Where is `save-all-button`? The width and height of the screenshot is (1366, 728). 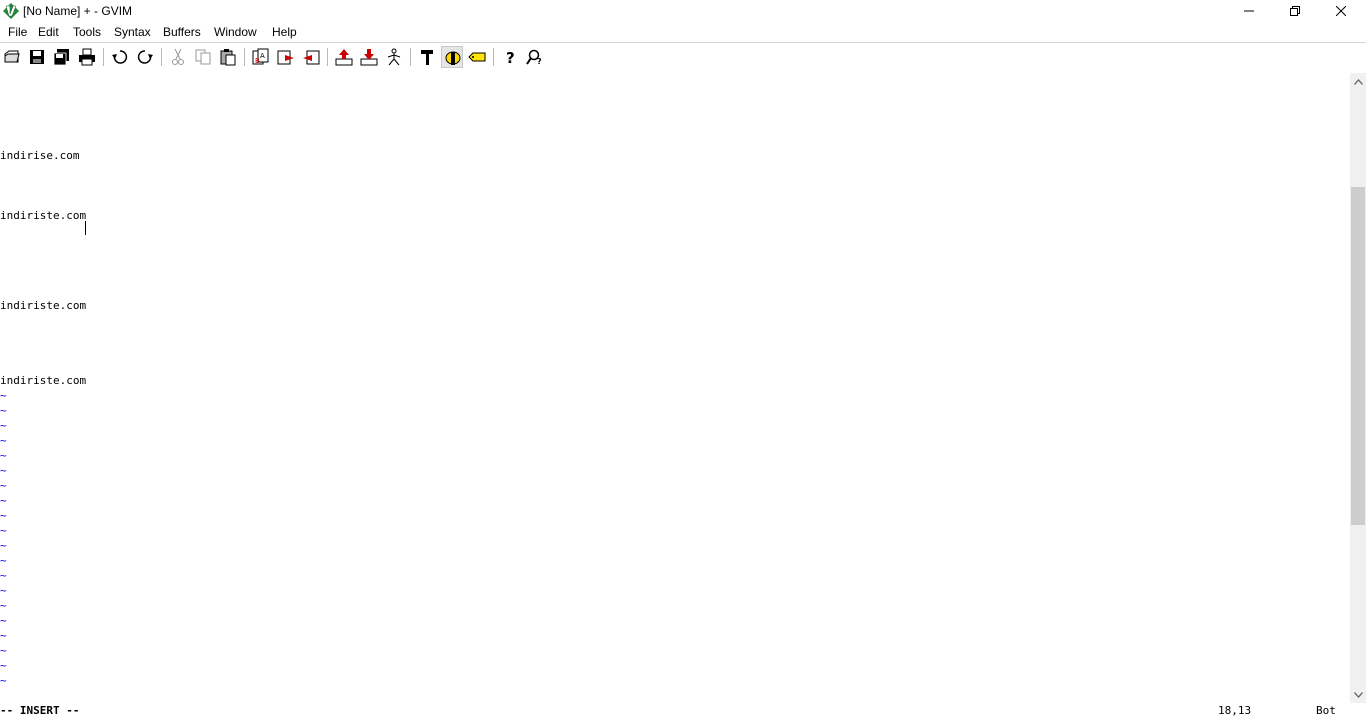
save-all-button is located at coordinates (62, 57).